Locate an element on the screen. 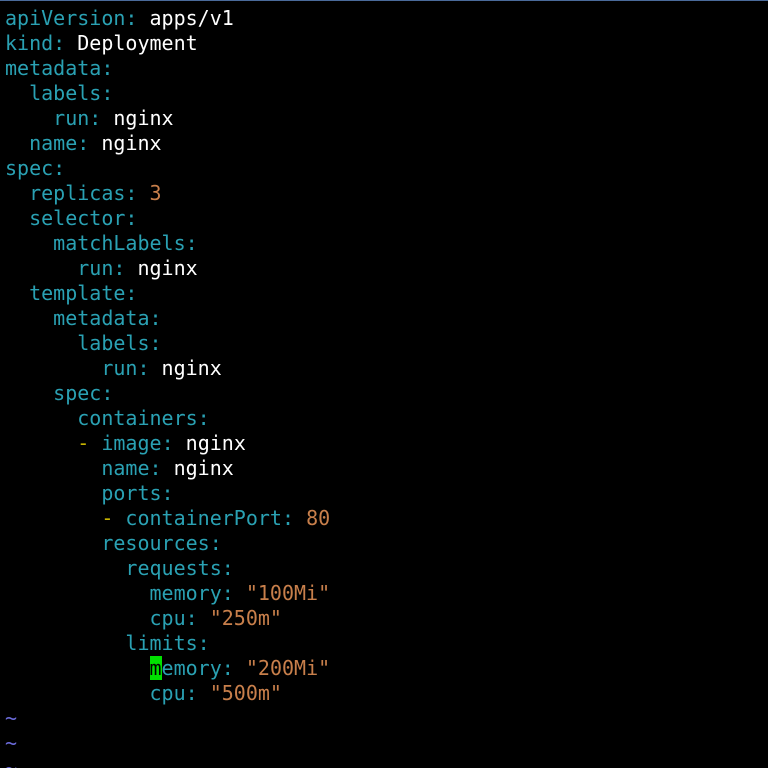 This screenshot has width=768, height=768. code-line: memory: "200Mi" is located at coordinates (167, 668).